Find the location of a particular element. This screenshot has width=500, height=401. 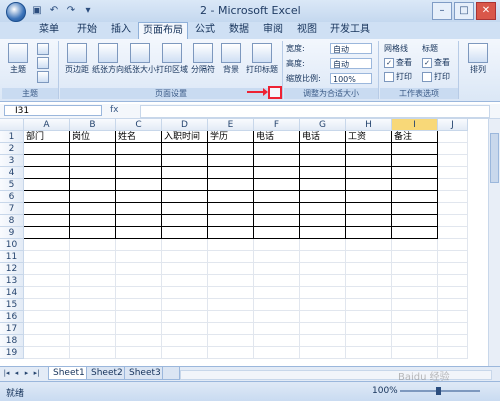

cell-i1: 备注 is located at coordinates (415, 137).